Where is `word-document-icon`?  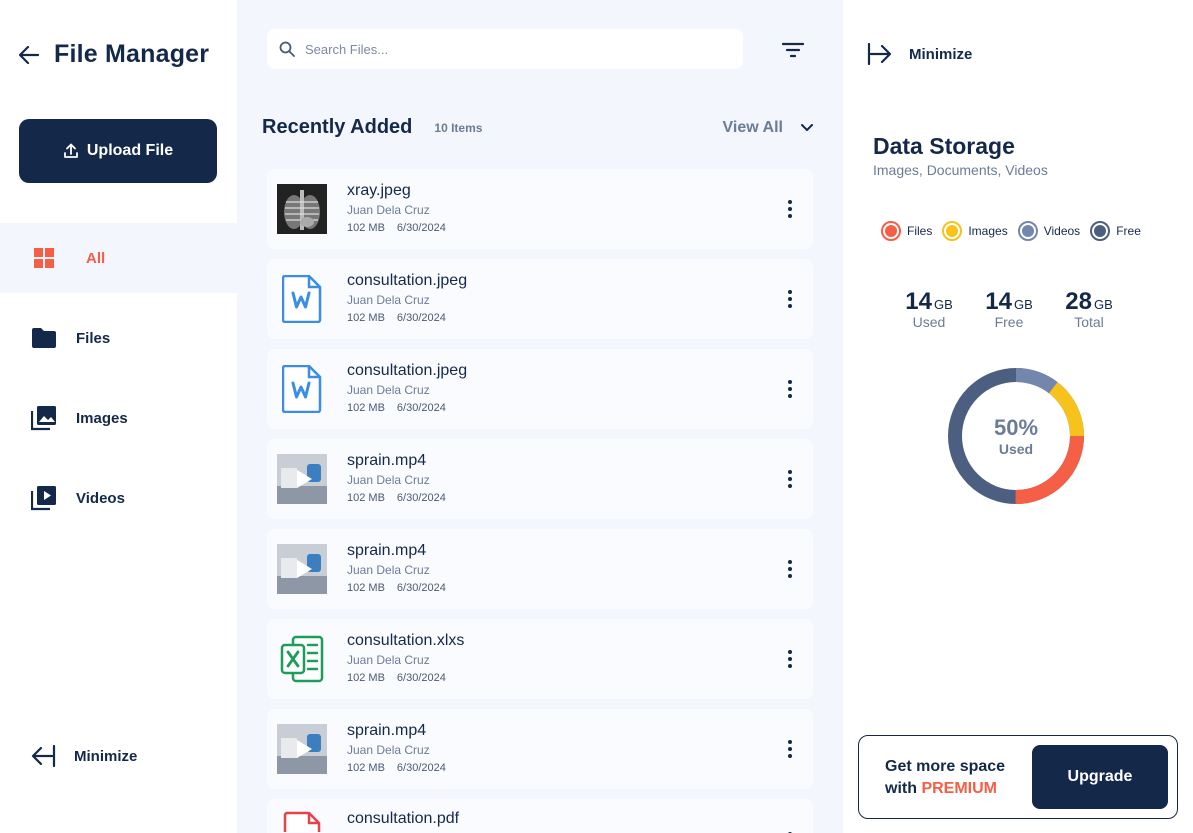 word-document-icon is located at coordinates (302, 299).